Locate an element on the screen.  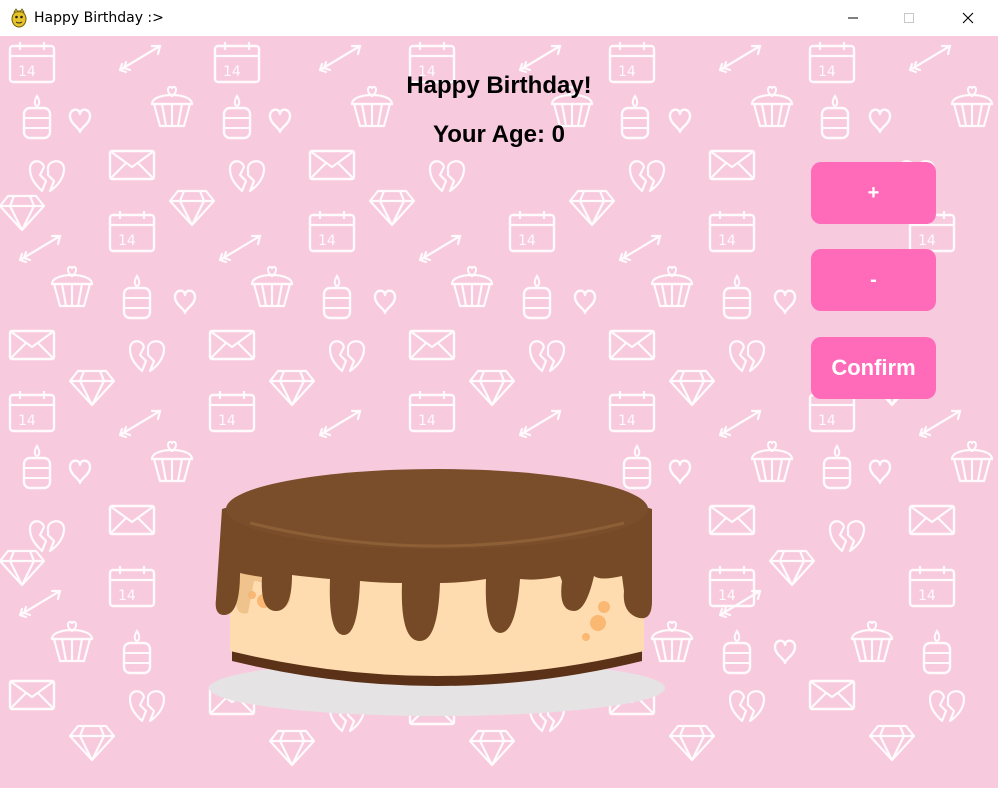
cake-top is located at coordinates (437, 509).